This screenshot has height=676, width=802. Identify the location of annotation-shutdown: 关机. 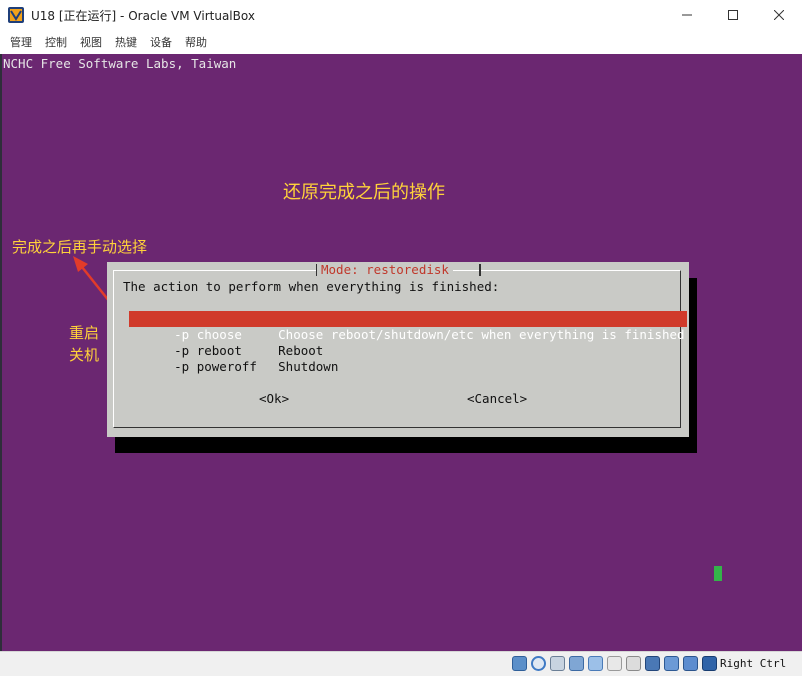
(84, 355).